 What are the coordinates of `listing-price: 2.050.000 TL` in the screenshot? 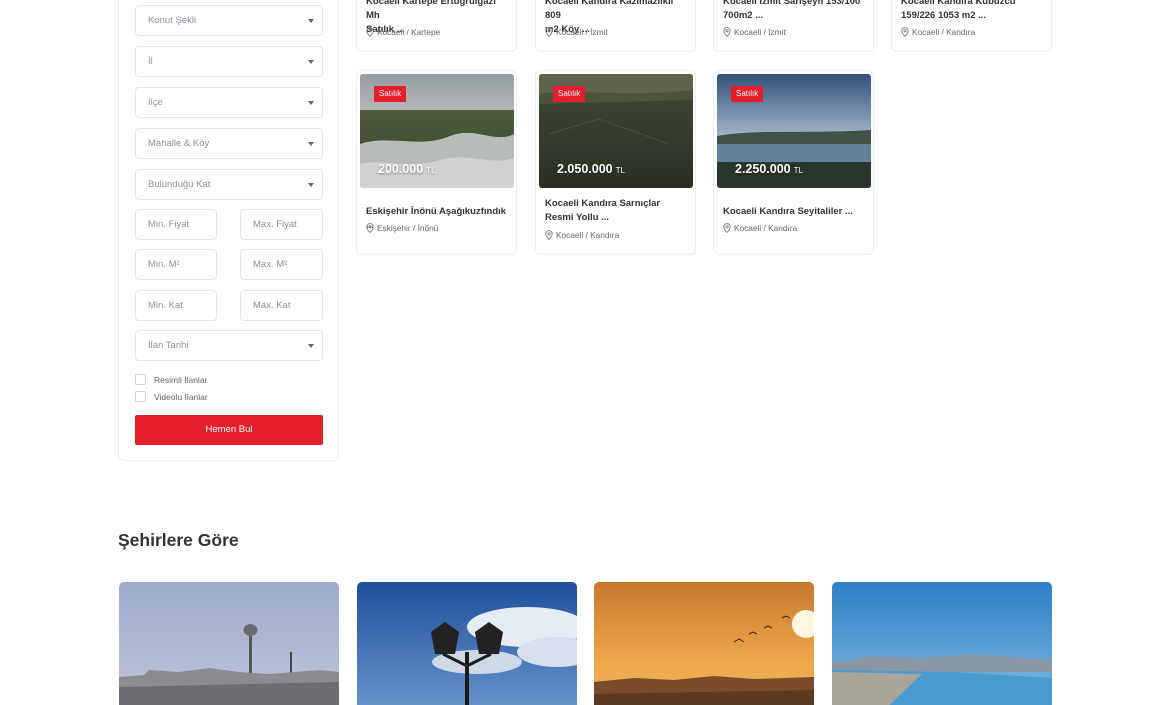 It's located at (591, 169).